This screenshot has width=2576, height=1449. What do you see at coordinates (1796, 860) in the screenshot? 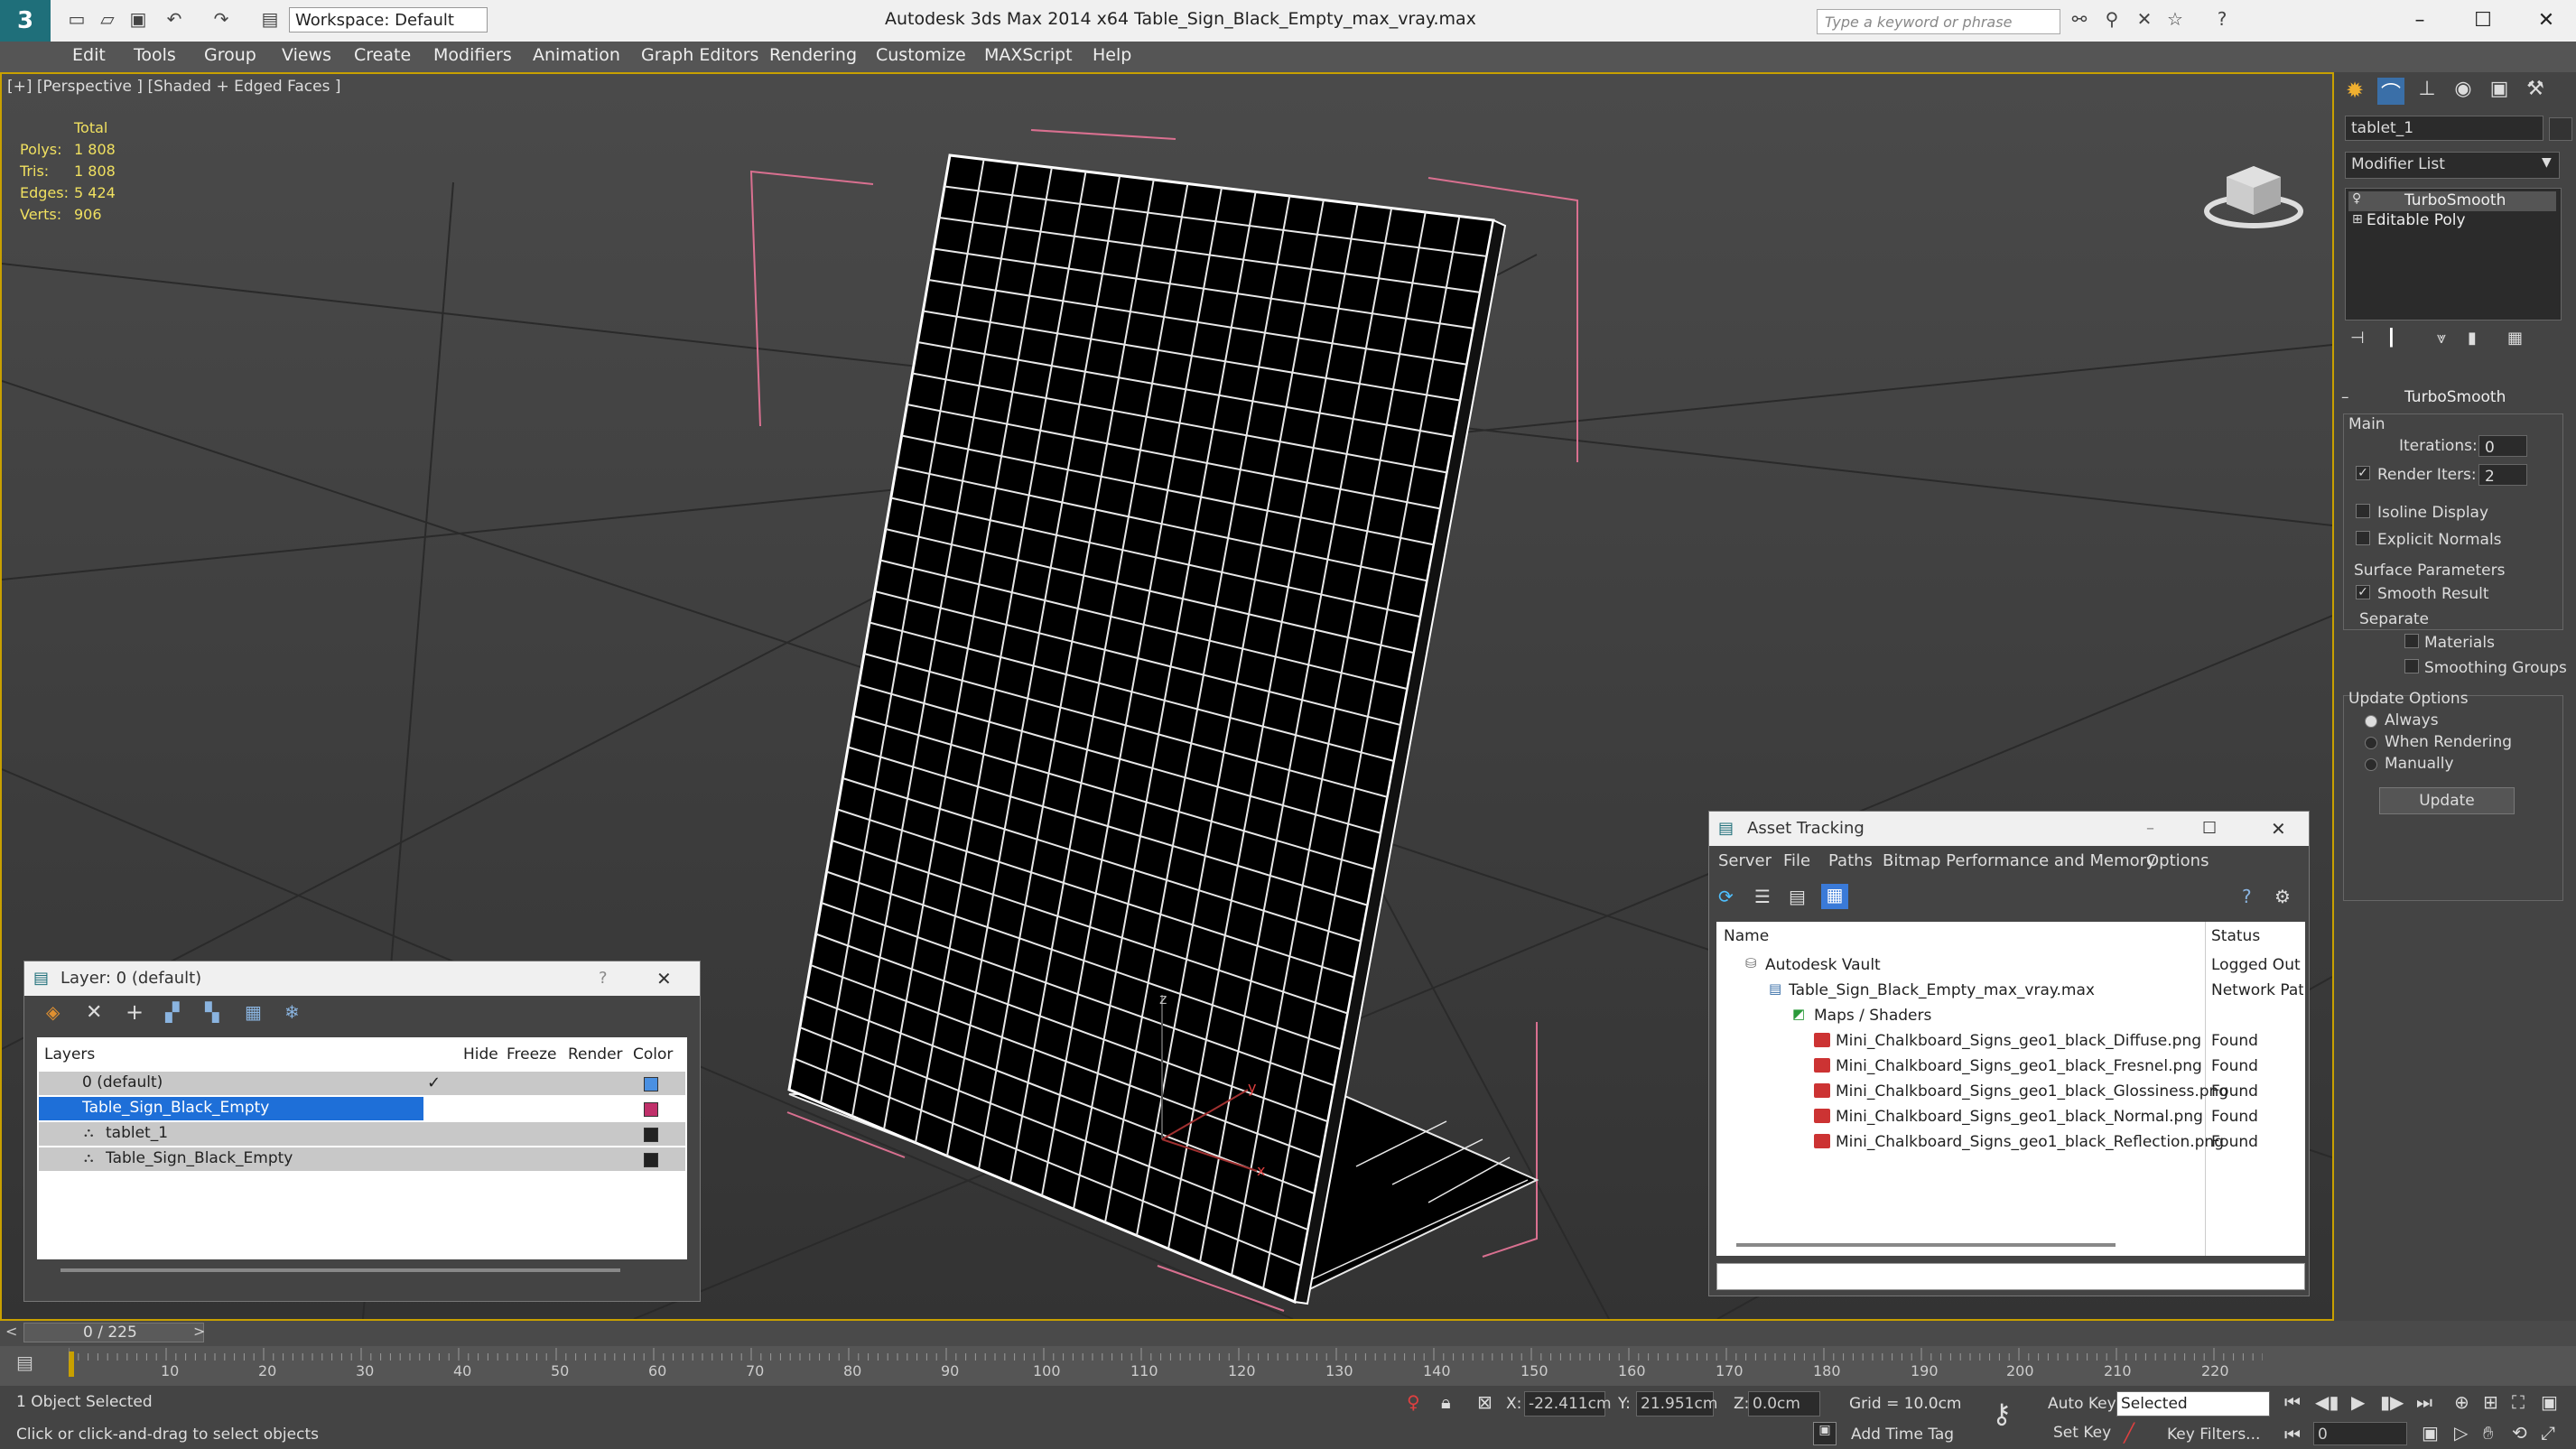
I see `menu-file: File` at bounding box center [1796, 860].